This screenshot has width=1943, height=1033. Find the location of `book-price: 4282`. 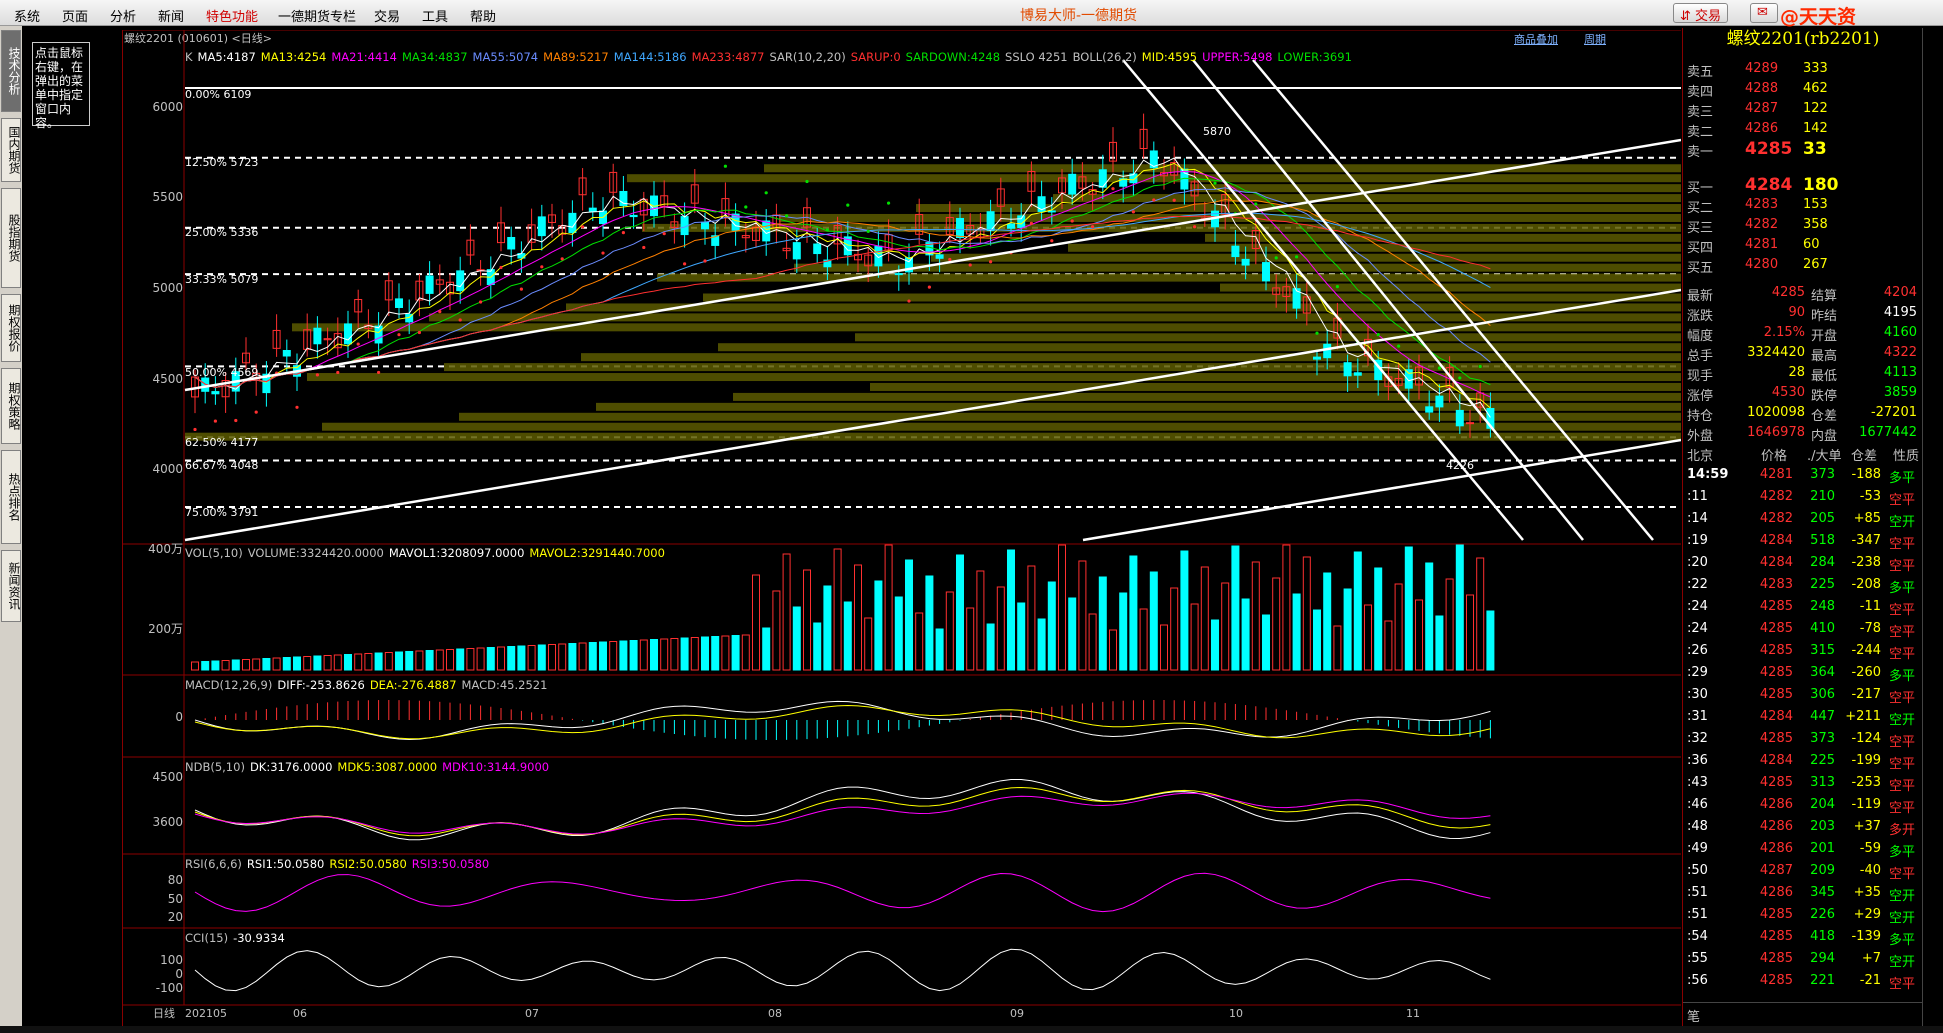

book-price: 4282 is located at coordinates (1762, 224).